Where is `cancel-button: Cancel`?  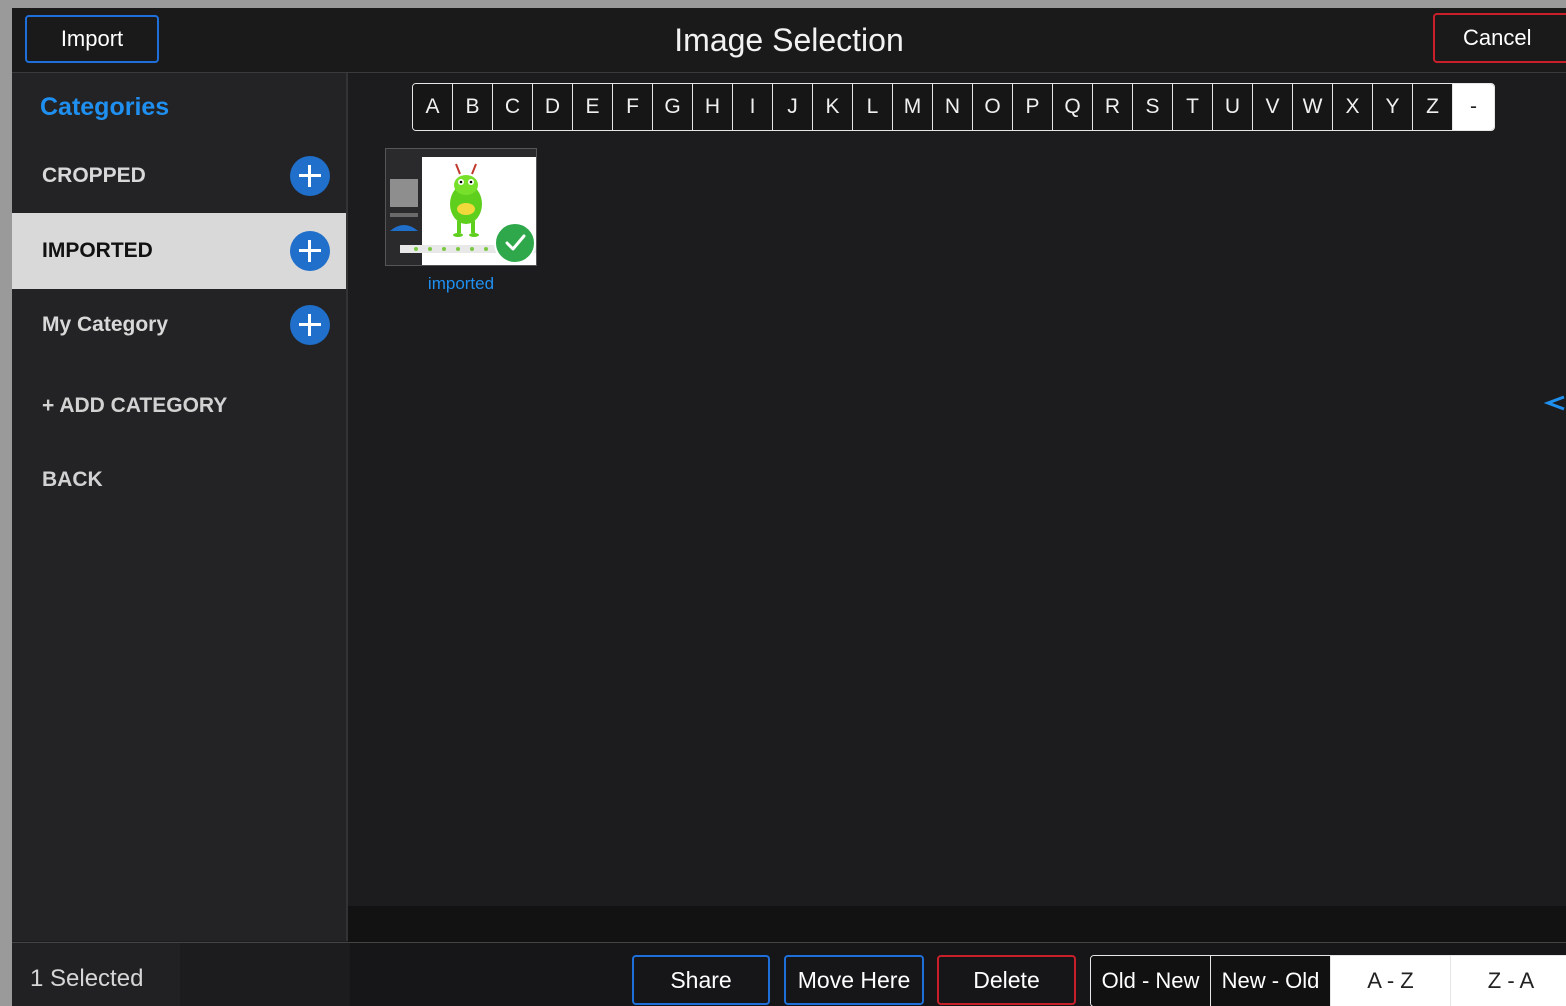 cancel-button: Cancel is located at coordinates (1499, 38).